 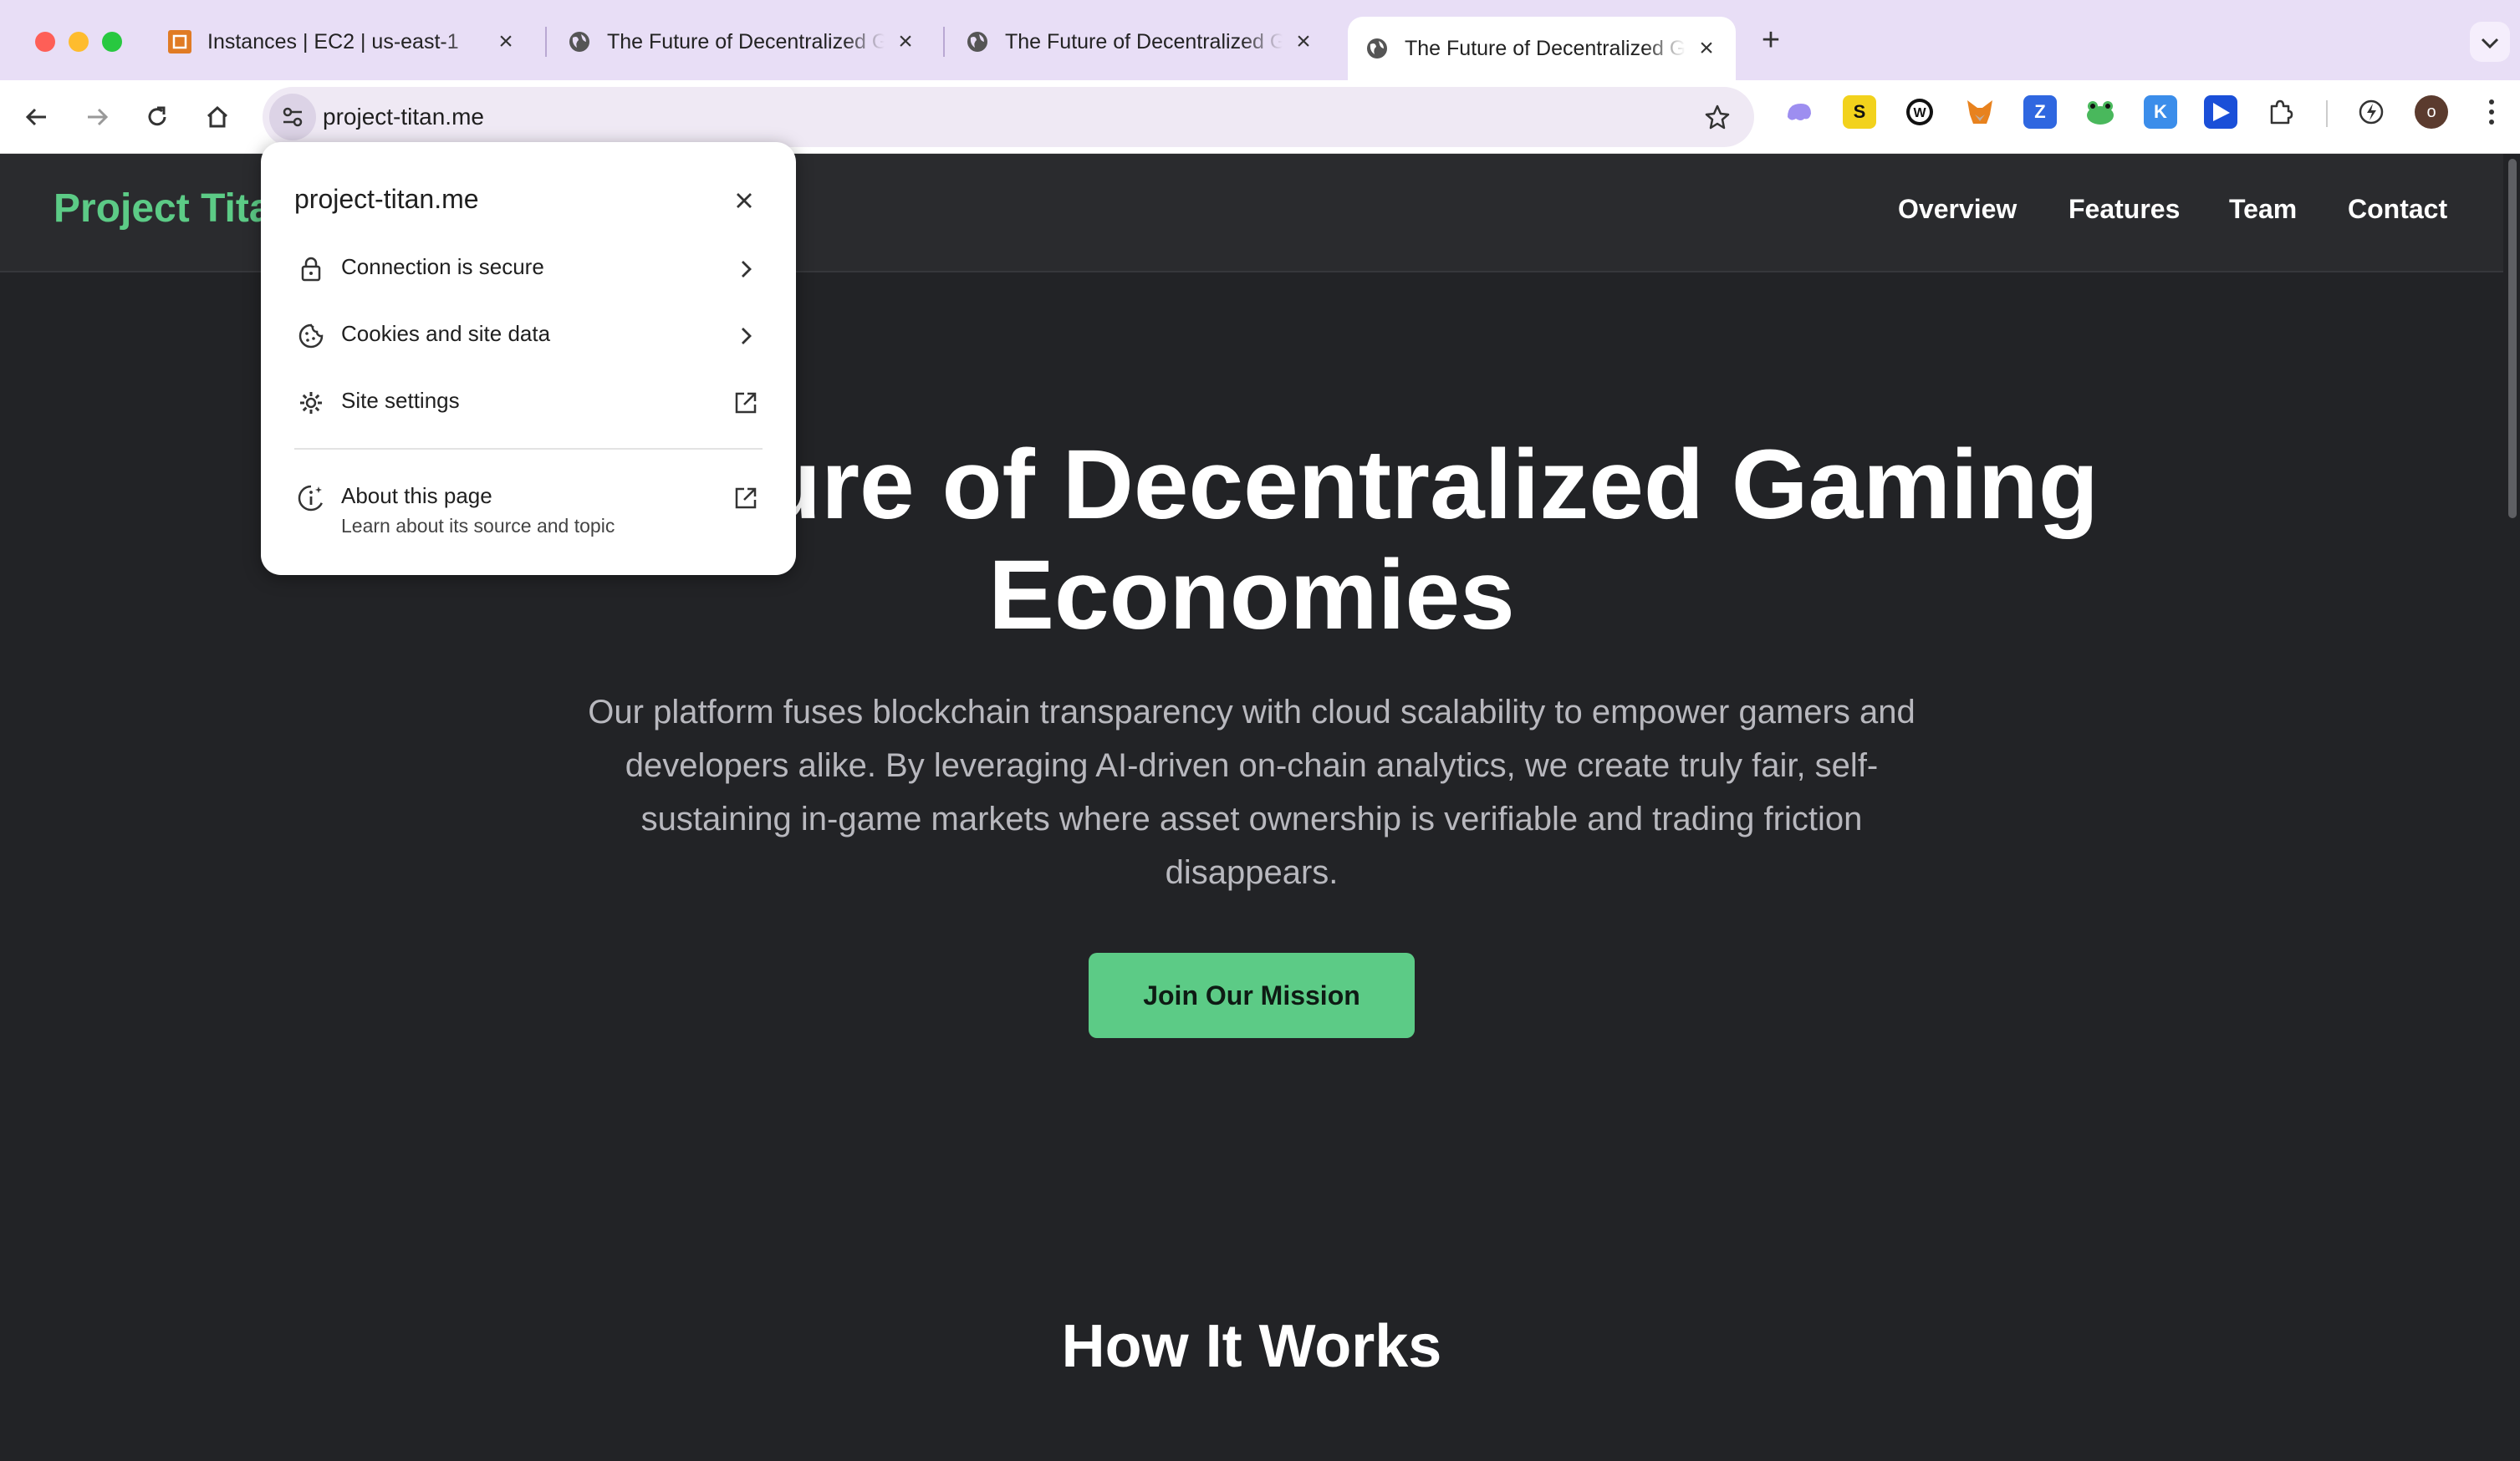 What do you see at coordinates (416, 495) in the screenshot?
I see `about-this-page-label: About this page` at bounding box center [416, 495].